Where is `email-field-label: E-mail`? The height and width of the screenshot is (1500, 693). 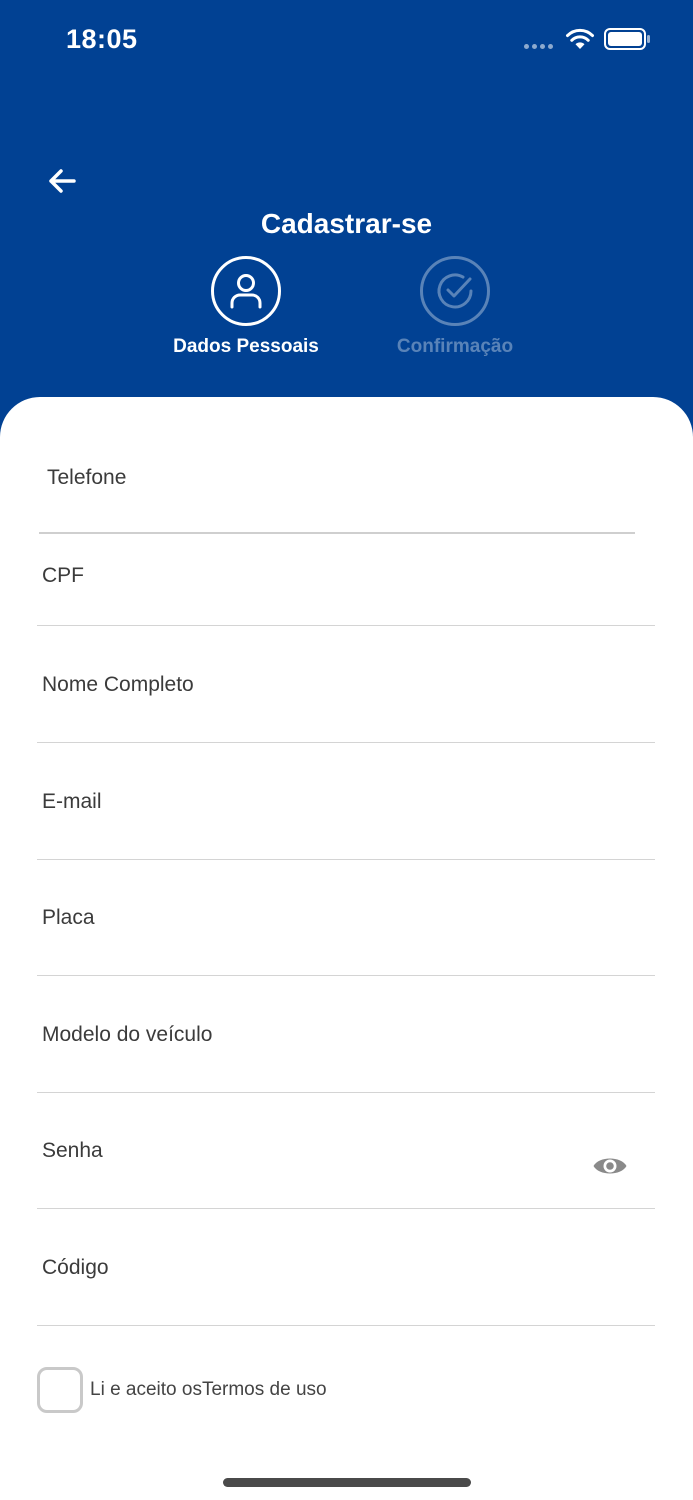 email-field-label: E-mail is located at coordinates (72, 801).